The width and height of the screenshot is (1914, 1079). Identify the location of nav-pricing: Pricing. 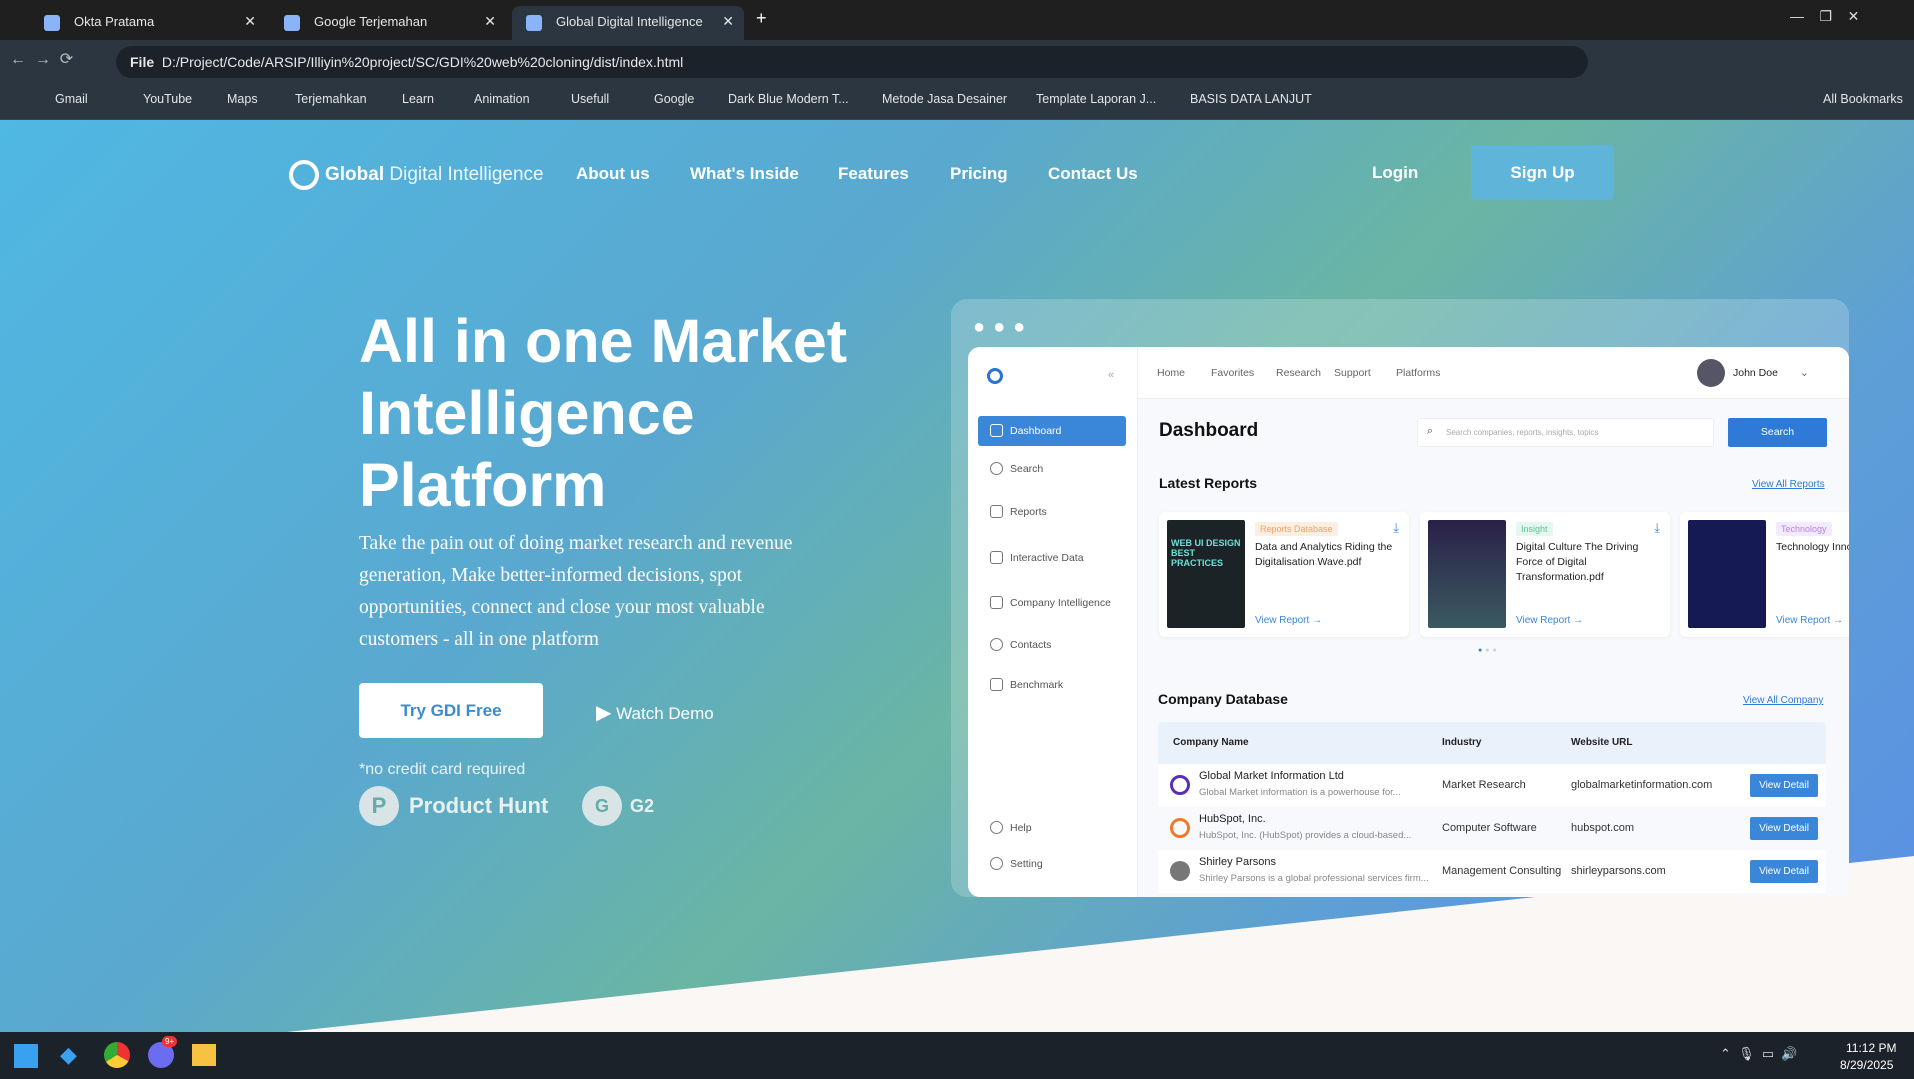
(979, 174).